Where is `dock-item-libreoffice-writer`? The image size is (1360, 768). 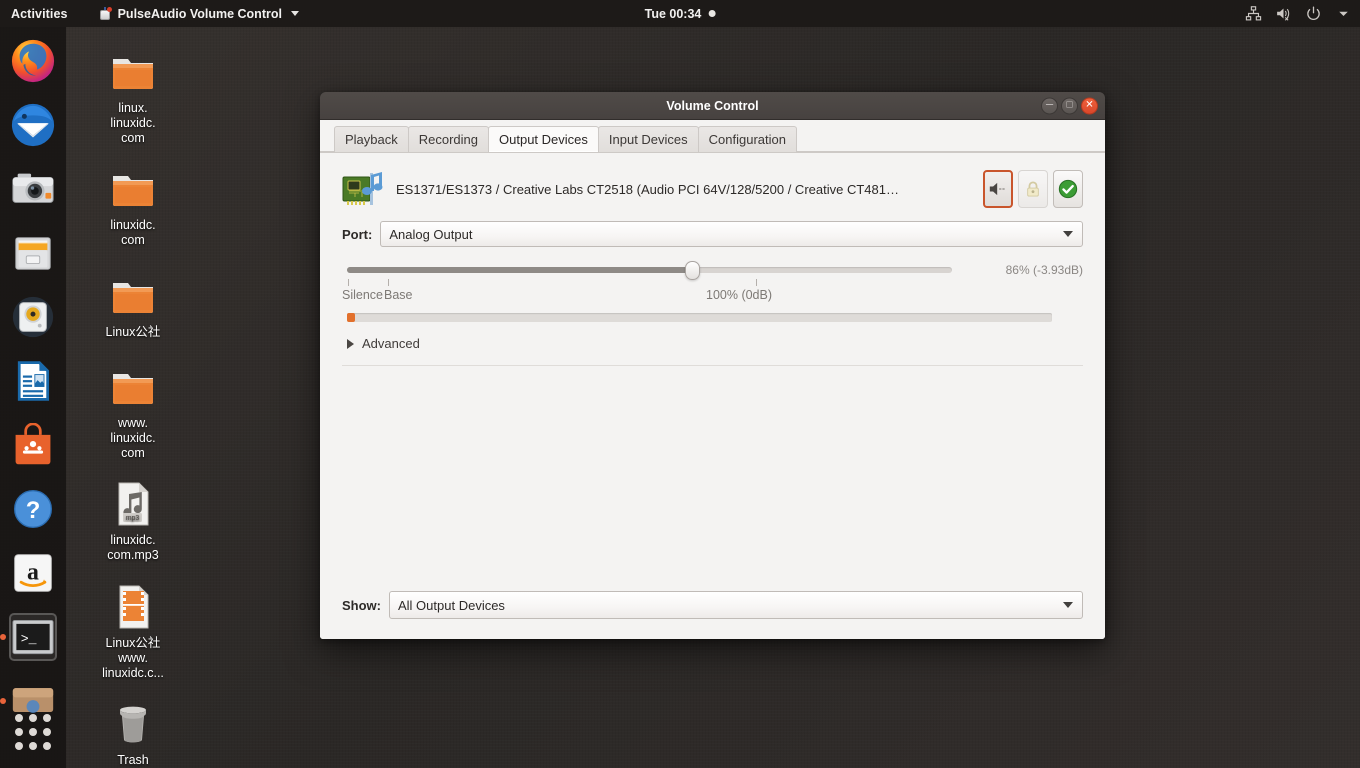
dock-item-libreoffice-writer is located at coordinates (33, 381).